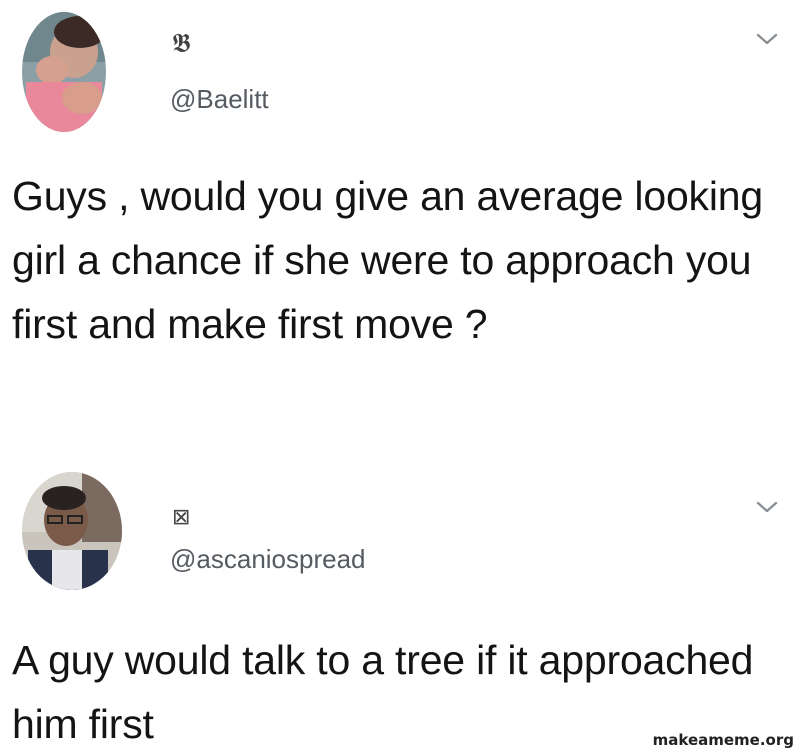  Describe the element at coordinates (181, 43) in the screenshot. I see `display-name: 𝕭` at that location.